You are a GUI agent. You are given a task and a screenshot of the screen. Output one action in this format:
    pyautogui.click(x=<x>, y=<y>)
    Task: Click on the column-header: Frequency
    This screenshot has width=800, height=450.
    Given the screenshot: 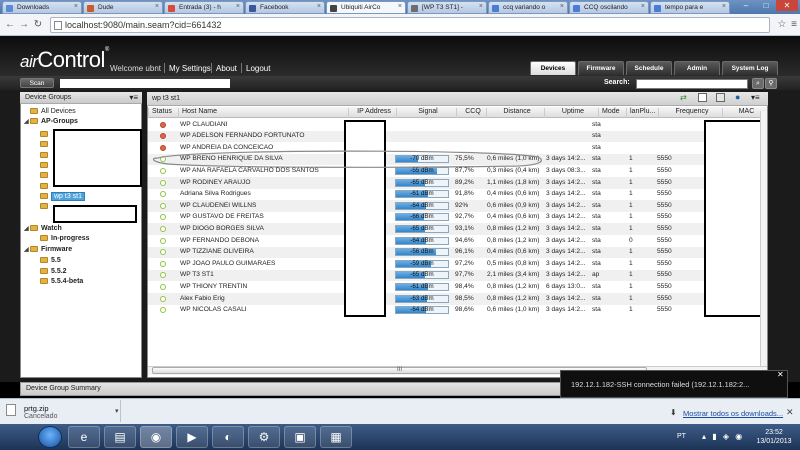 What is the action you would take?
    pyautogui.click(x=690, y=113)
    